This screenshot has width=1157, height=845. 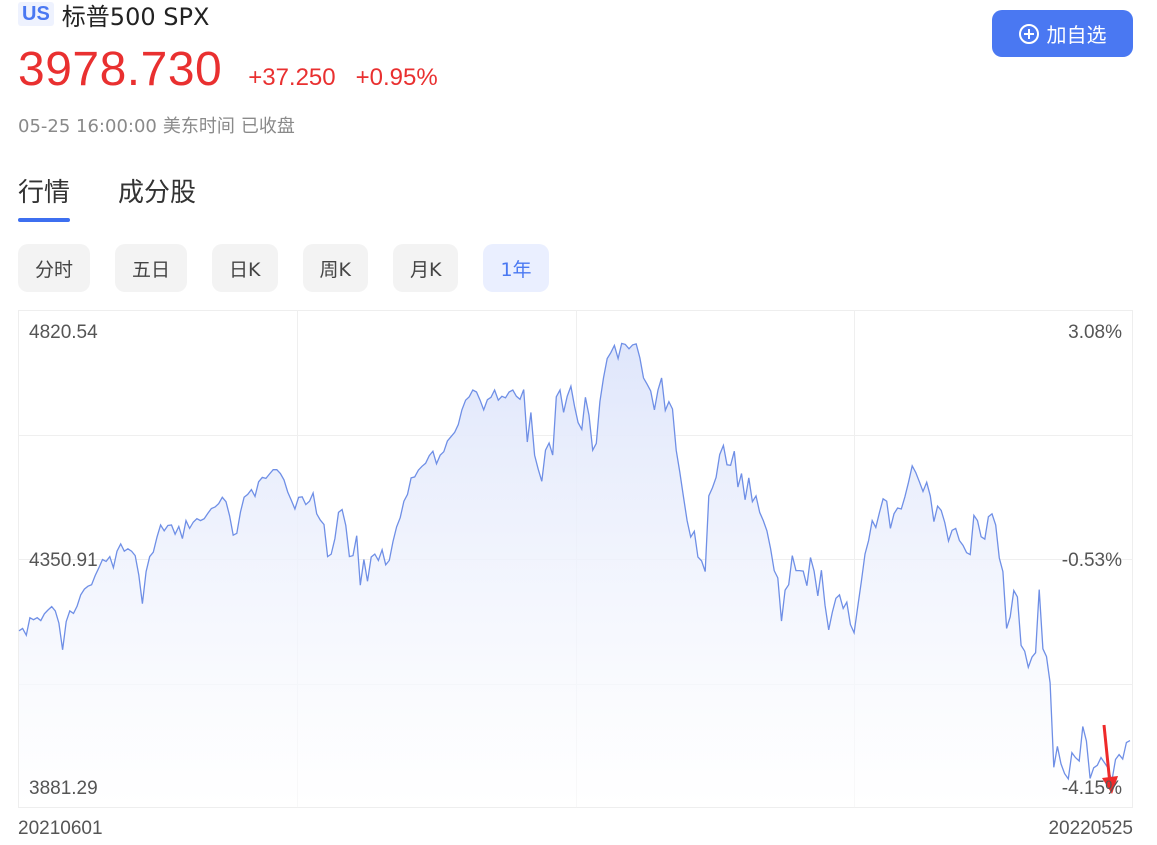 I want to click on x-axis-start-label: 20210601, so click(x=60, y=828).